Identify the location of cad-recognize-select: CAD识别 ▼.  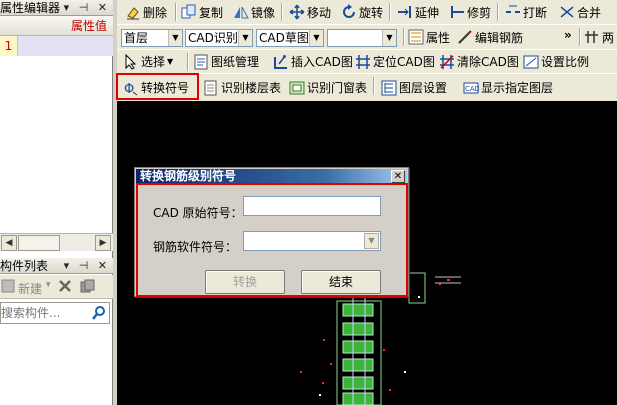
(219, 38).